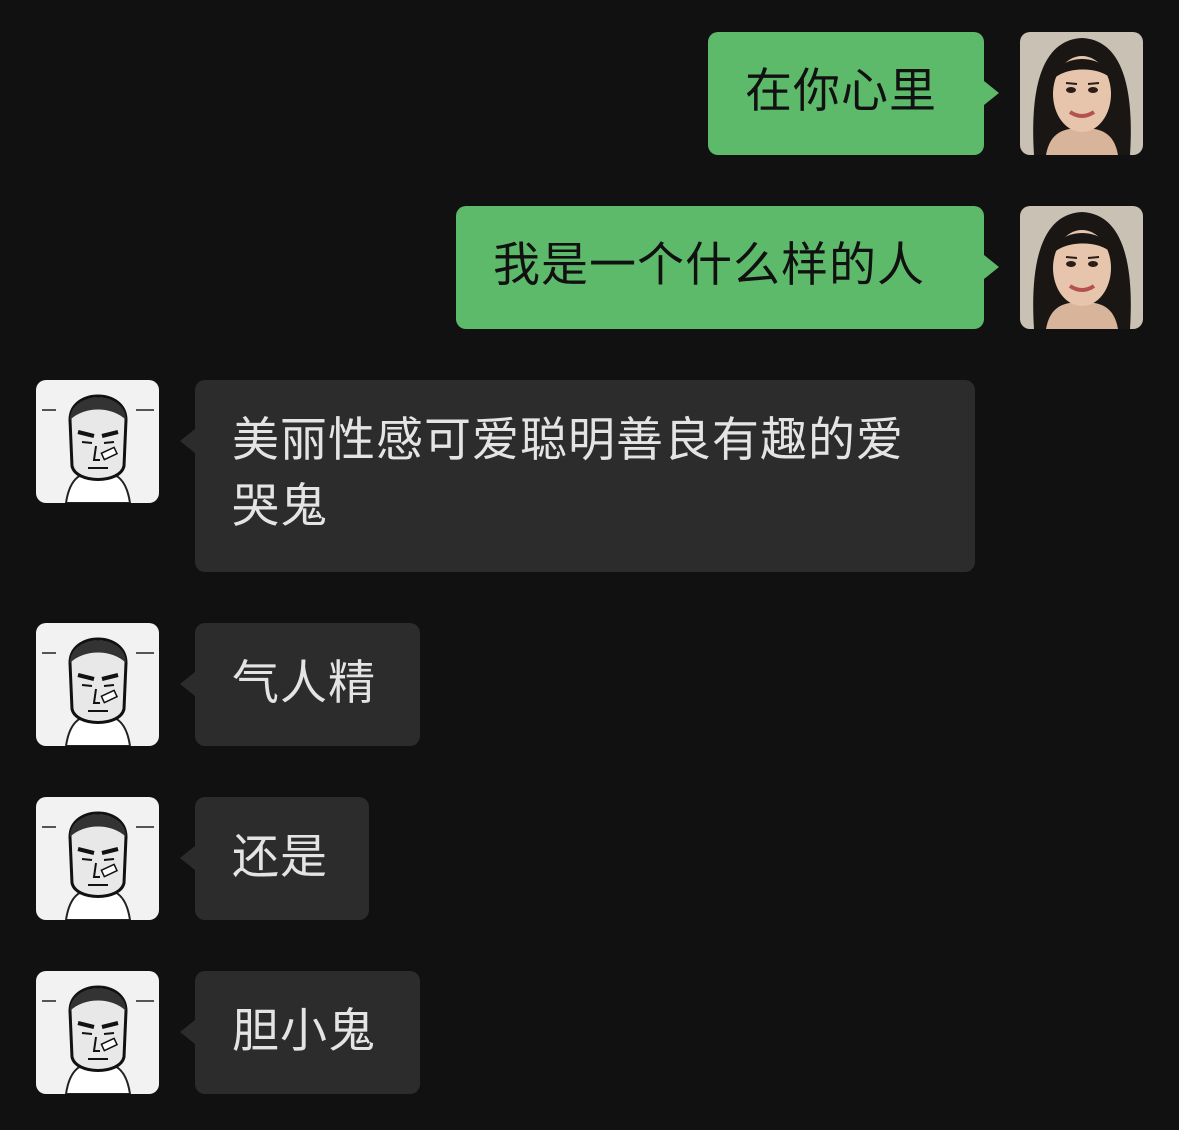 Image resolution: width=1179 pixels, height=1130 pixels. What do you see at coordinates (709, 265) in the screenshot?
I see `message-text: 我是一个什么样的人` at bounding box center [709, 265].